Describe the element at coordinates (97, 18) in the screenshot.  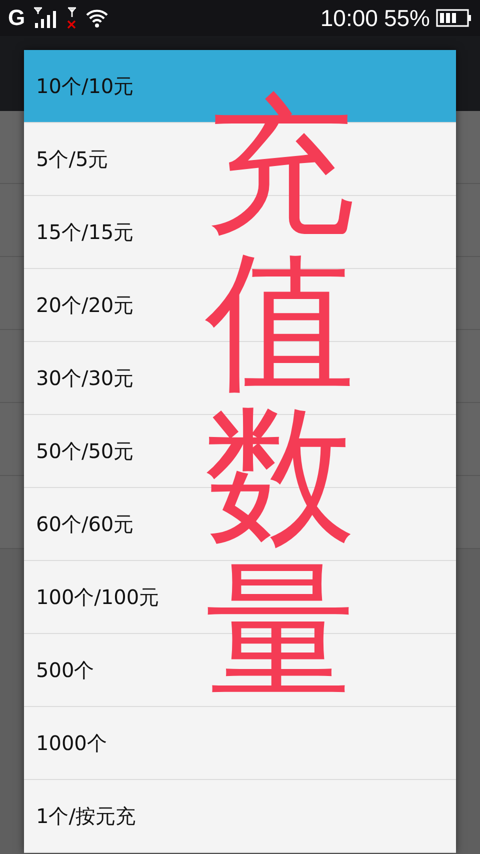
I see `wifi-icon` at that location.